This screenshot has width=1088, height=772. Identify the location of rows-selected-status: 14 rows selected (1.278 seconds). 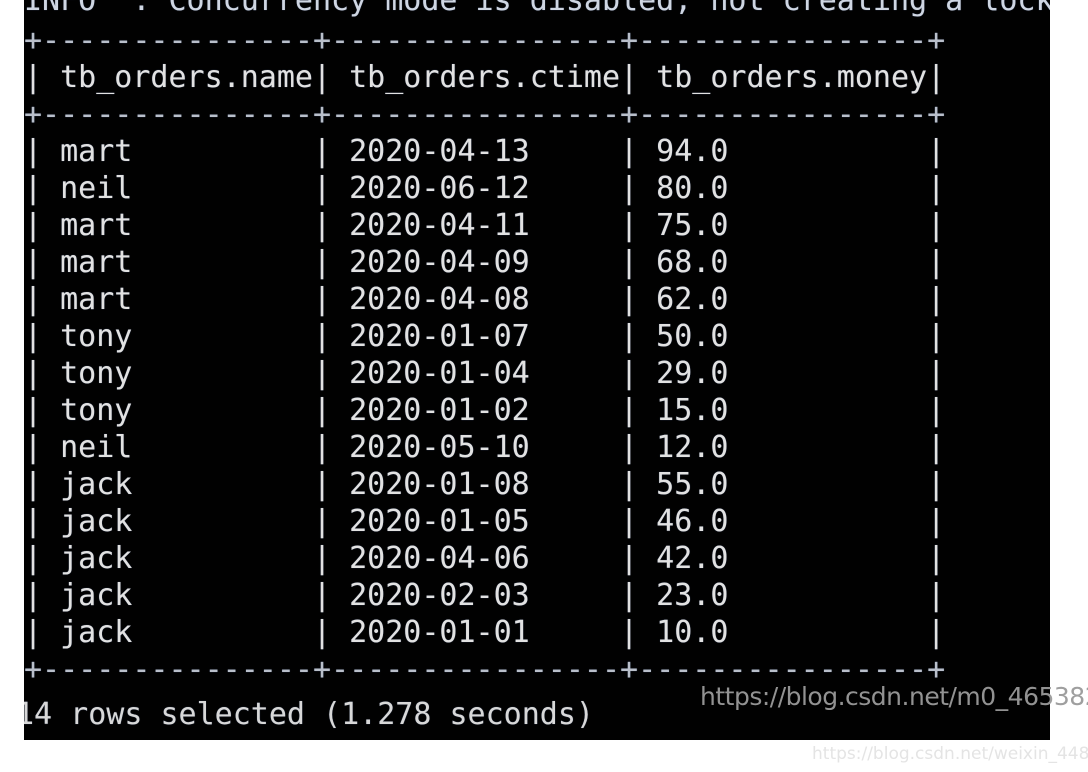
(309, 716).